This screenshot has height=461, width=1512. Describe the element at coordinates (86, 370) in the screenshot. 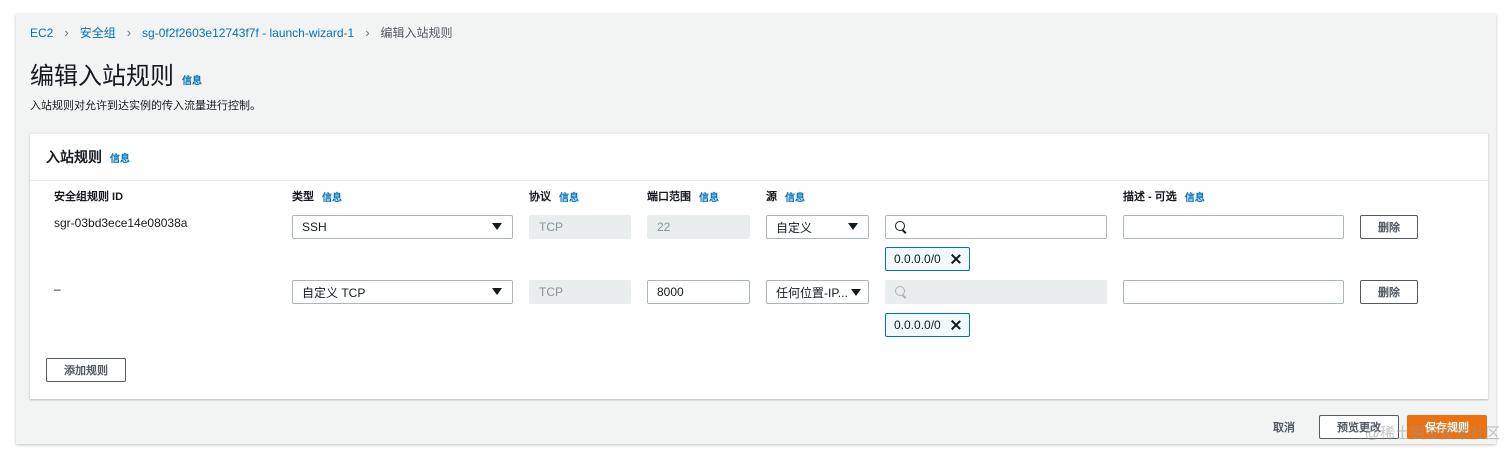

I see `add-rule-button: 添加规则` at that location.